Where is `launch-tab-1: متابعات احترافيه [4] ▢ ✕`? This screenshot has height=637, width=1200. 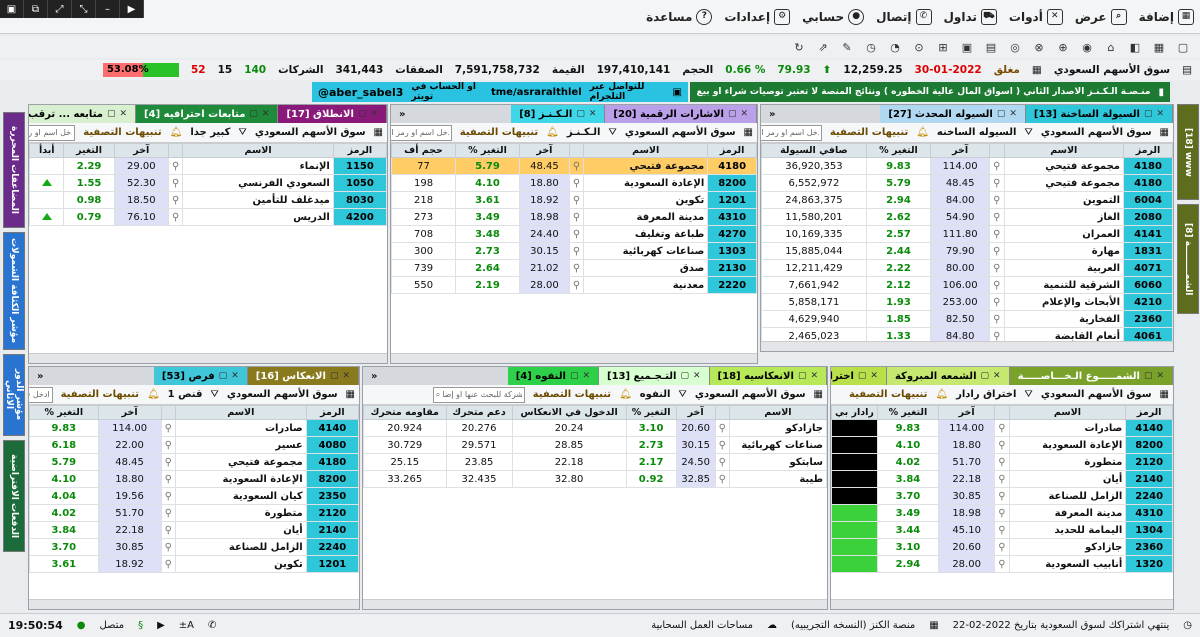
launch-tab-1: متابعات احترافيه [4] ▢ ✕ is located at coordinates (207, 114).